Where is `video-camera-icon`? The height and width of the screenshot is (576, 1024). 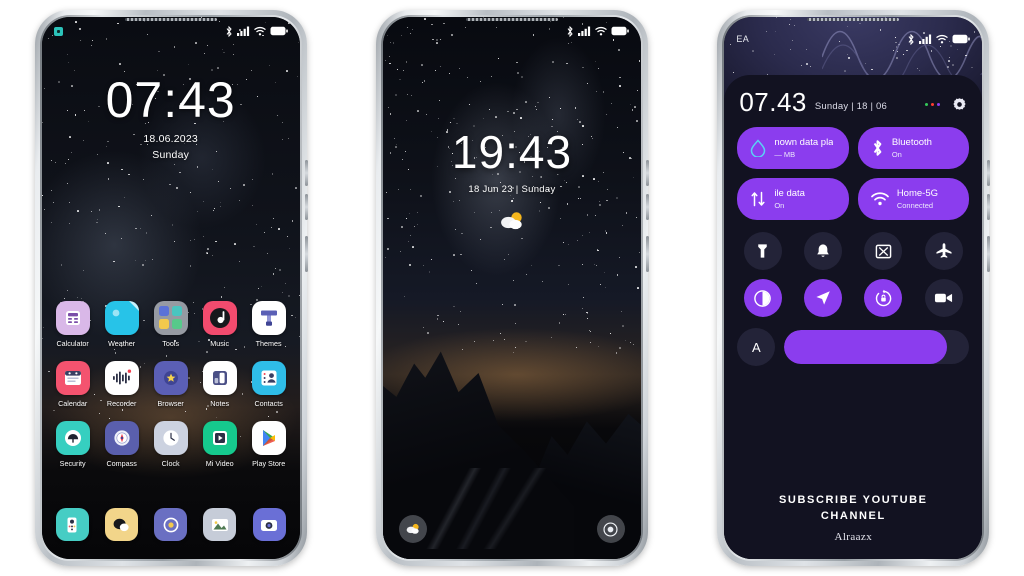 video-camera-icon is located at coordinates (944, 298).